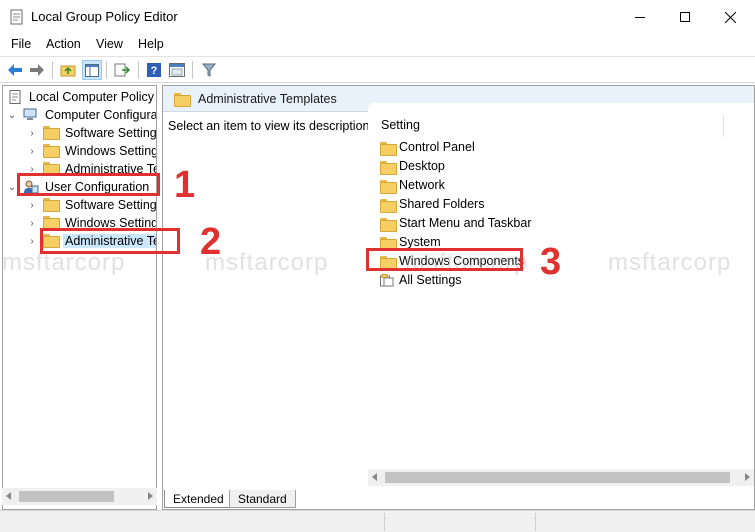  I want to click on list-item-label: Desktop, so click(422, 166).